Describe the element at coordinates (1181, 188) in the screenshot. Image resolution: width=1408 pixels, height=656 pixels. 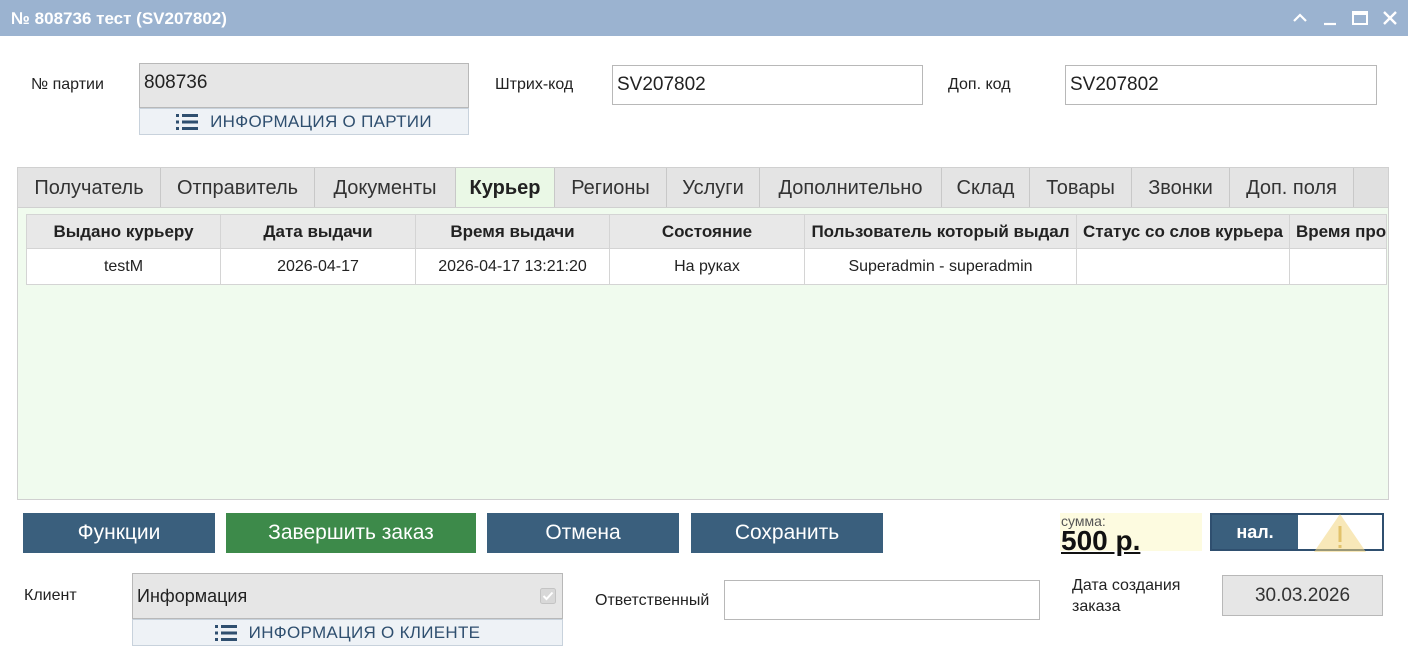
I see `tab-calls: Звонки` at that location.